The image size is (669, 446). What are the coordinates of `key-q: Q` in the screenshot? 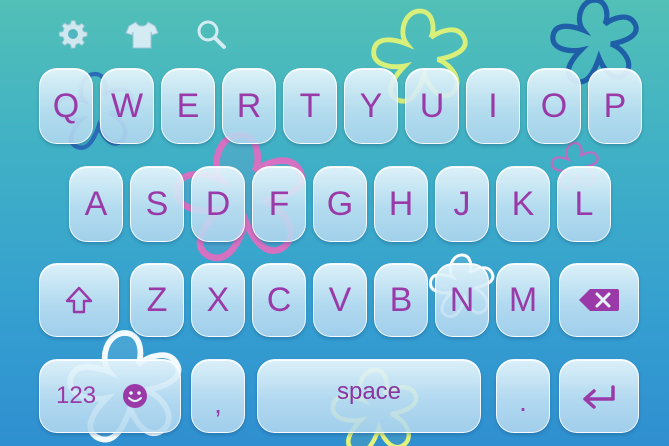 It's located at (66, 106).